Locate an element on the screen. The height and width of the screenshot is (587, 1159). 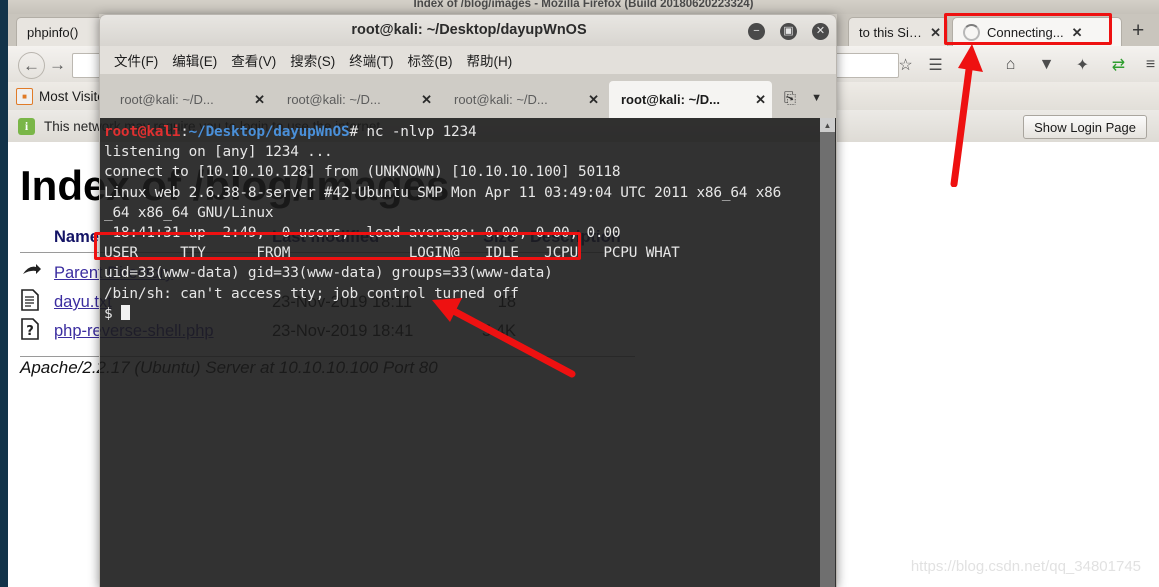
terminal-output-line: _64 x86_64 GNU/Linux is located at coordinates (189, 212).